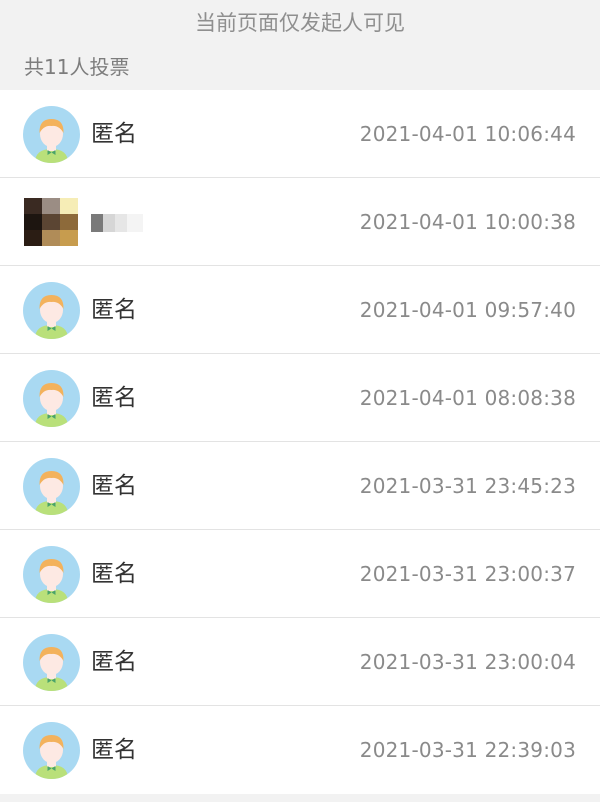  Describe the element at coordinates (467, 222) in the screenshot. I see `vote-time: 2021-04-01 10:00:38` at that location.